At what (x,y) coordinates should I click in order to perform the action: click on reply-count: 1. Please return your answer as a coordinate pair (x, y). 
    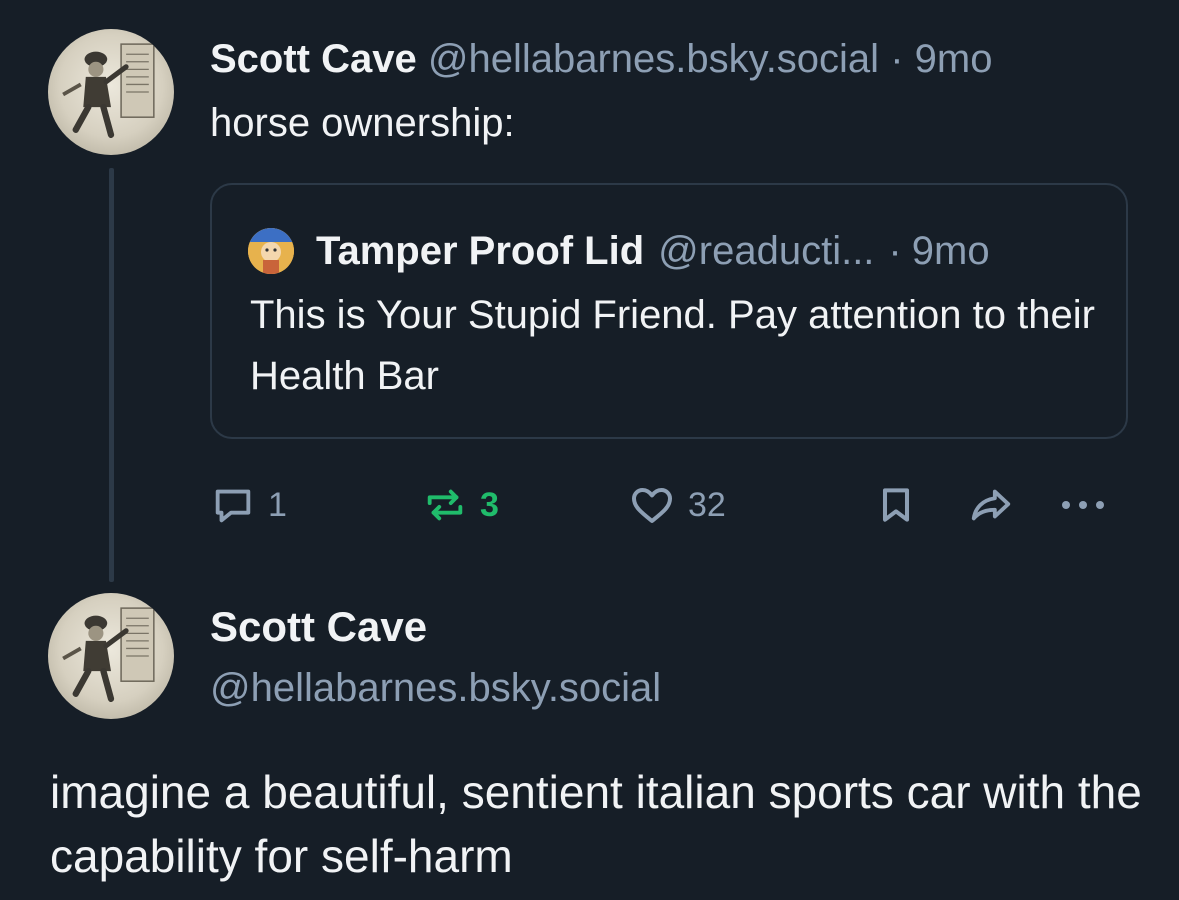
    Looking at the image, I should click on (277, 504).